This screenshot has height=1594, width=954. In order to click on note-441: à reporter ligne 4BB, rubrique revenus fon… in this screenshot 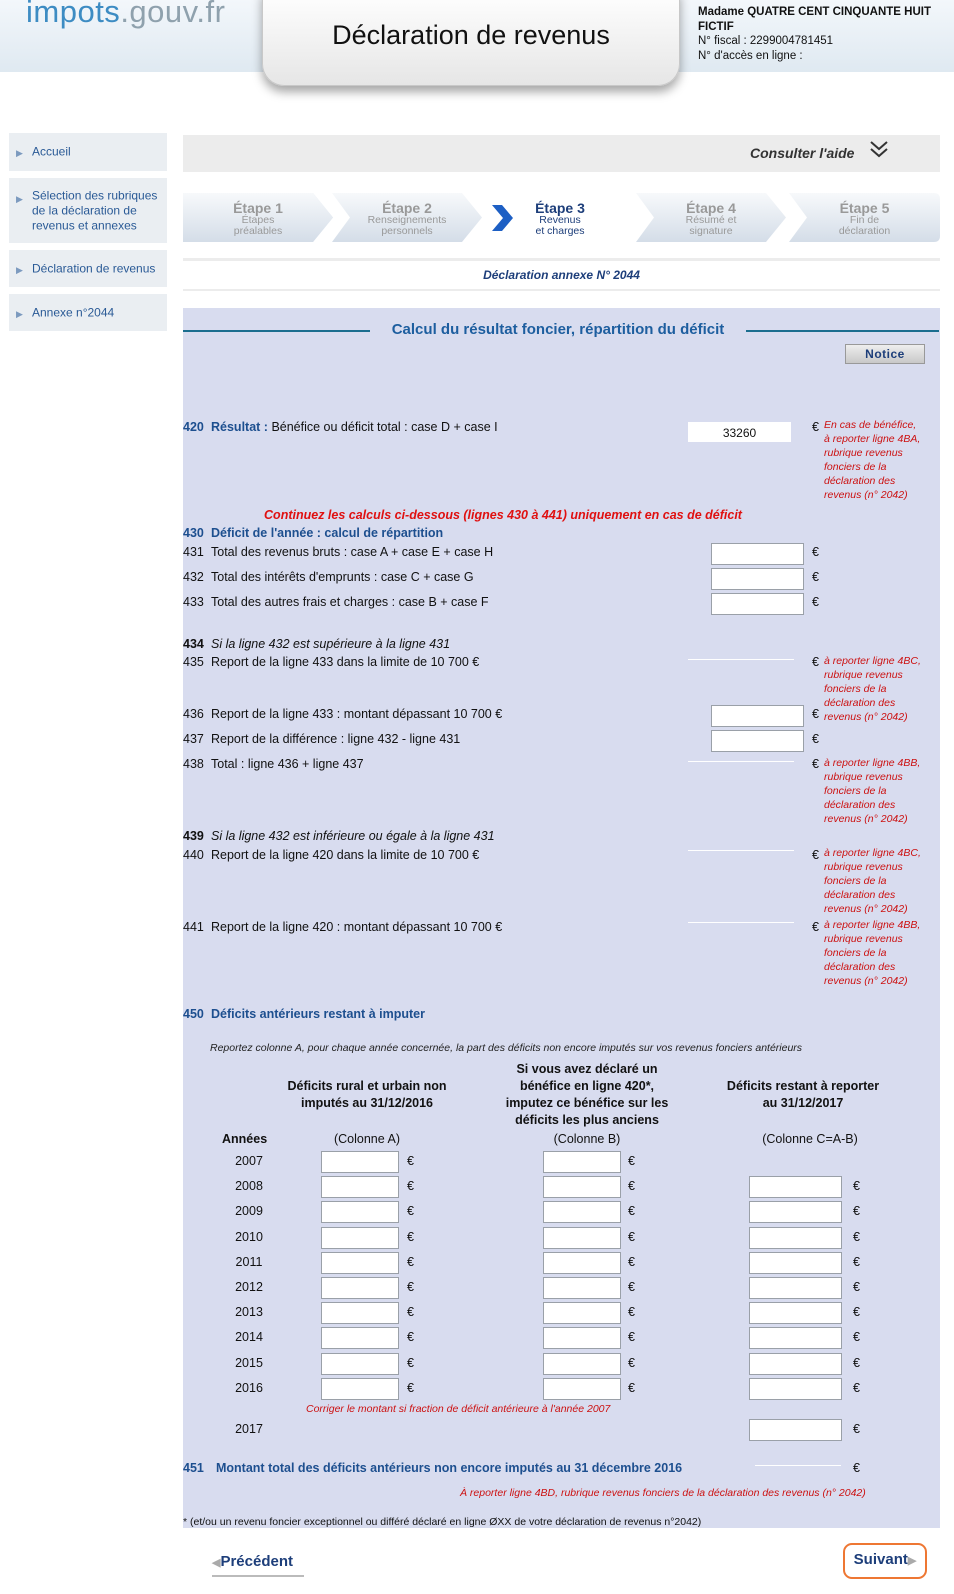, I will do `click(872, 953)`.